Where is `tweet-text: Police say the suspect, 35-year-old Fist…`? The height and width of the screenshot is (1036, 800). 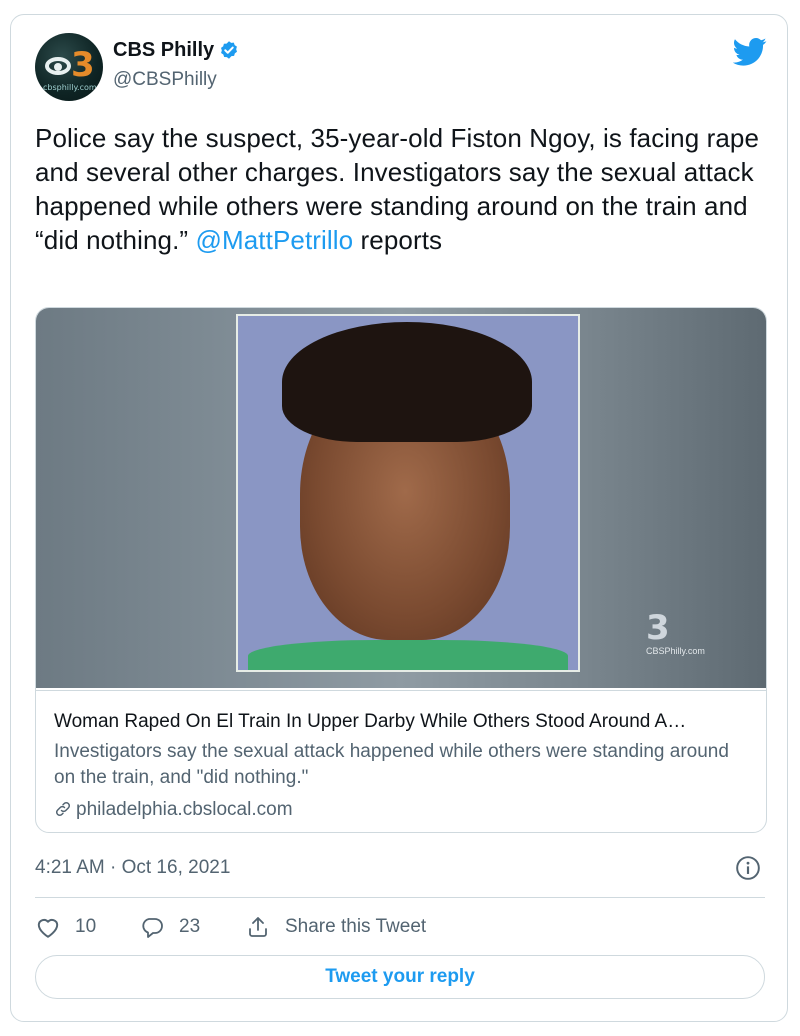 tweet-text: Police say the suspect, 35-year-old Fist… is located at coordinates (400, 189).